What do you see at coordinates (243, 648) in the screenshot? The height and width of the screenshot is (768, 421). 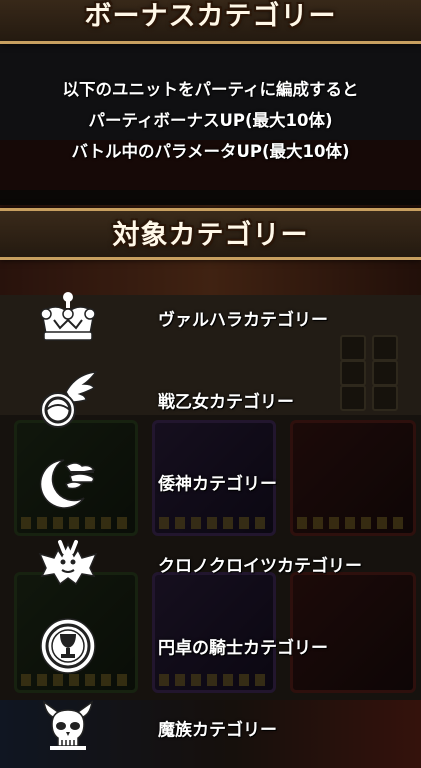 I see `category-label: 円卓の騎士カテゴリー` at bounding box center [243, 648].